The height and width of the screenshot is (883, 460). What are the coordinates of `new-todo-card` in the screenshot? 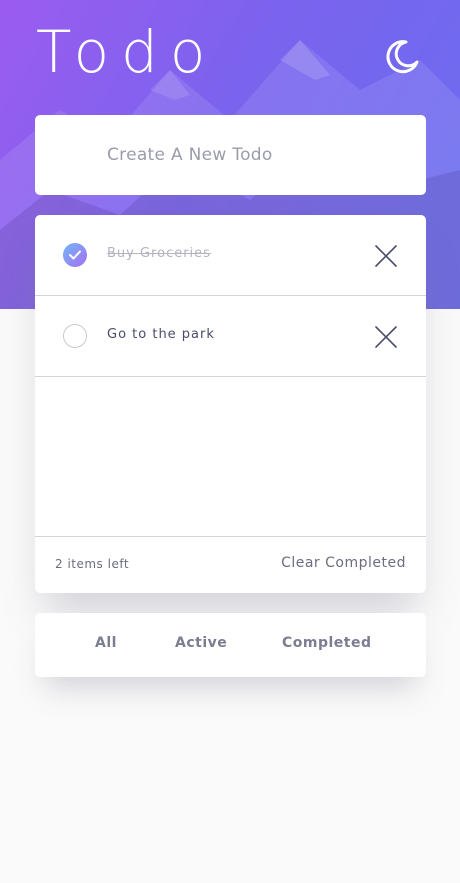 It's located at (230, 155).